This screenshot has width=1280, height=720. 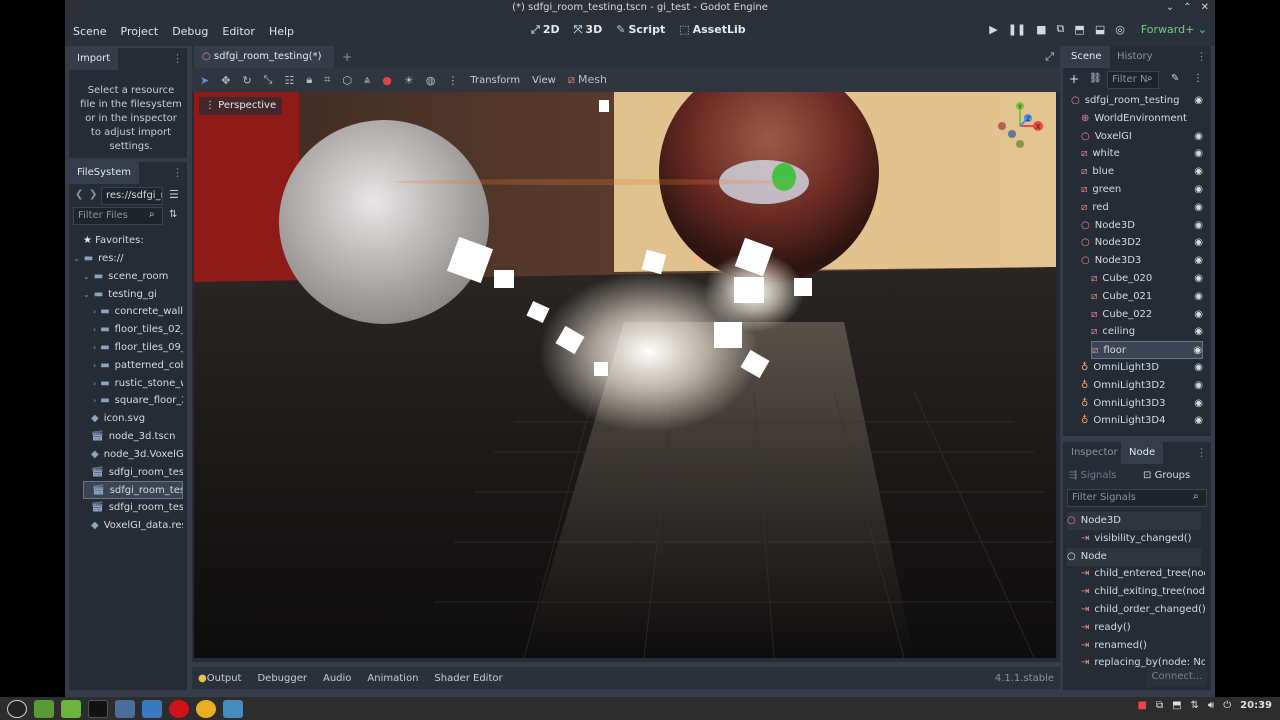 What do you see at coordinates (1143, 592) in the screenshot?
I see `signal-item: ⇥ child_exiting_tree(node` at bounding box center [1143, 592].